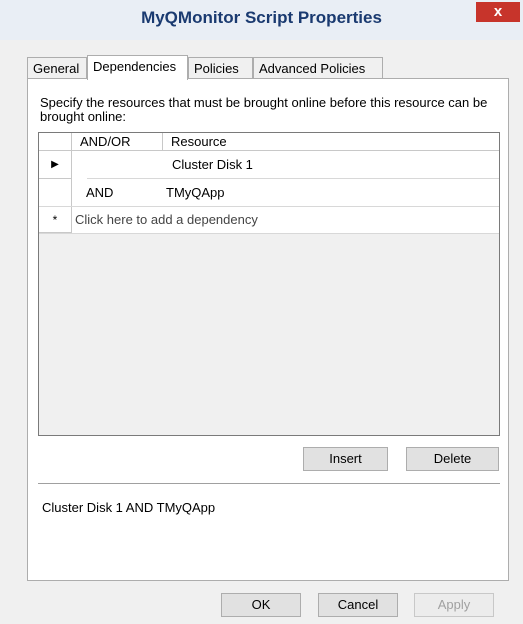 The image size is (523, 624). What do you see at coordinates (117, 193) in the screenshot?
I see `cell-andor: AND` at bounding box center [117, 193].